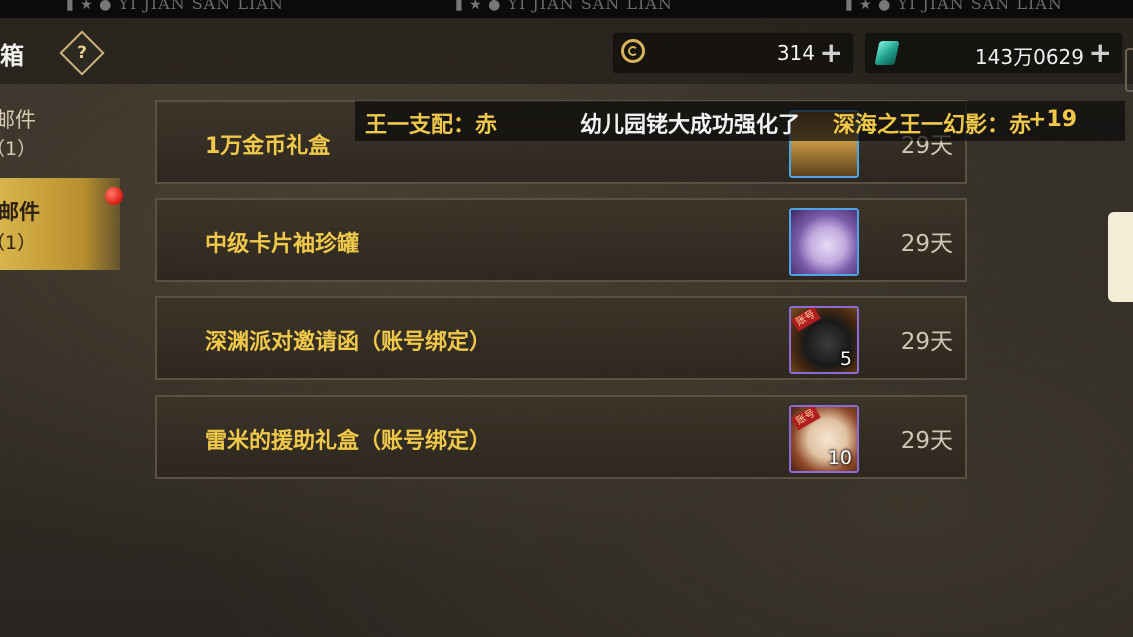 This screenshot has height=637, width=1133. Describe the element at coordinates (1129, 70) in the screenshot. I see `menu-edge-tab` at that location.